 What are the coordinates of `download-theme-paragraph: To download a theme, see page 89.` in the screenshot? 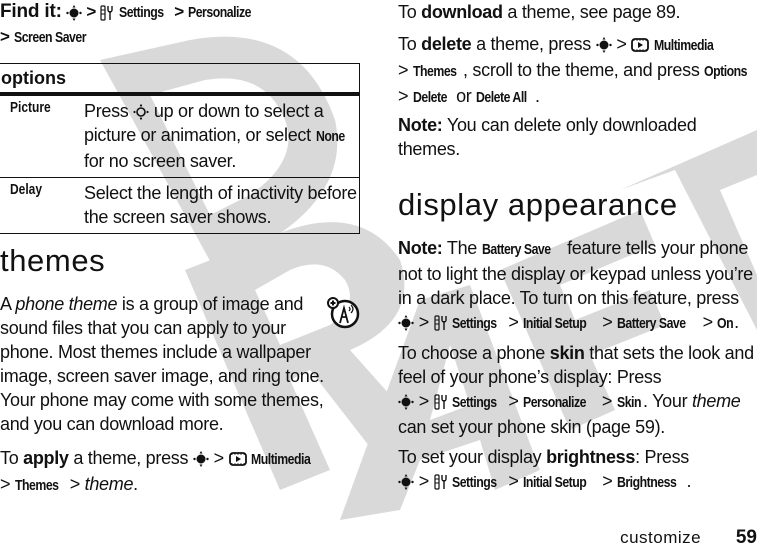 It's located at (539, 12).